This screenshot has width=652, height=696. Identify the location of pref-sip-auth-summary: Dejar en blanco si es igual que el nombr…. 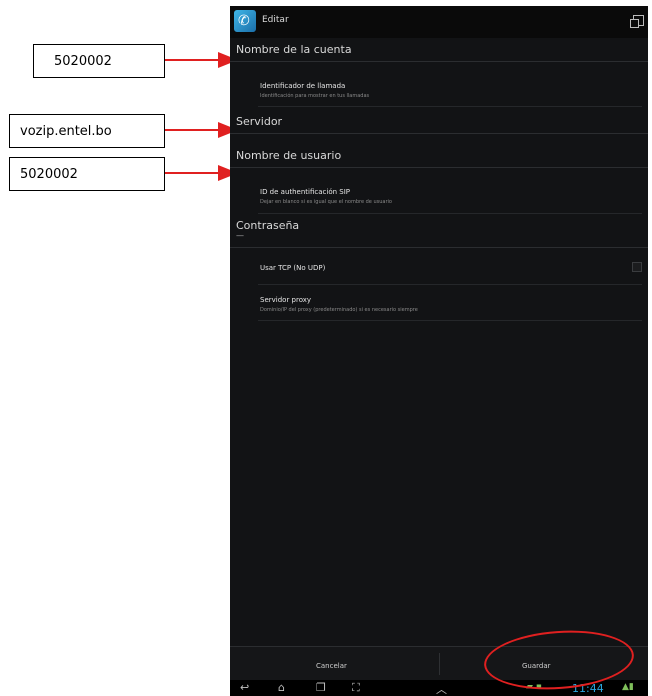
(326, 202).